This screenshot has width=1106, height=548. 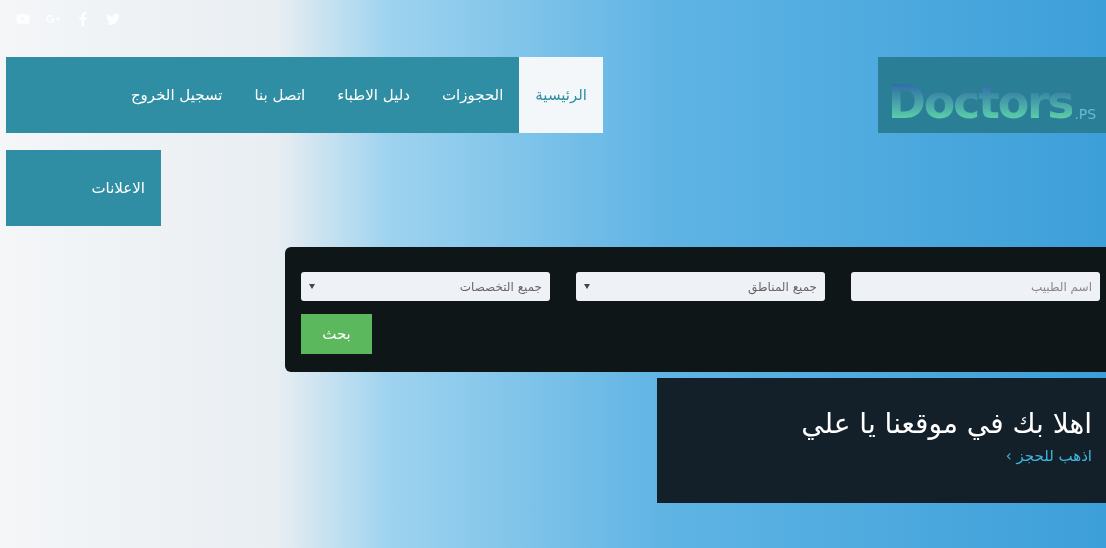 What do you see at coordinates (946, 423) in the screenshot?
I see `welcome-heading: اهلا بك في موقعنا يا علي` at bounding box center [946, 423].